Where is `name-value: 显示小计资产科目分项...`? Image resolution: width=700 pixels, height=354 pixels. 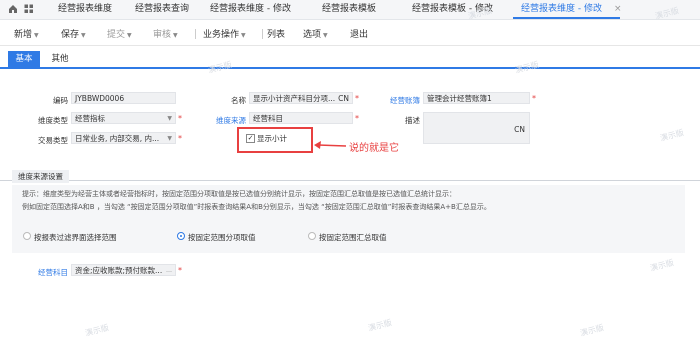 name-value: 显示小计资产科目分项... is located at coordinates (294, 98).